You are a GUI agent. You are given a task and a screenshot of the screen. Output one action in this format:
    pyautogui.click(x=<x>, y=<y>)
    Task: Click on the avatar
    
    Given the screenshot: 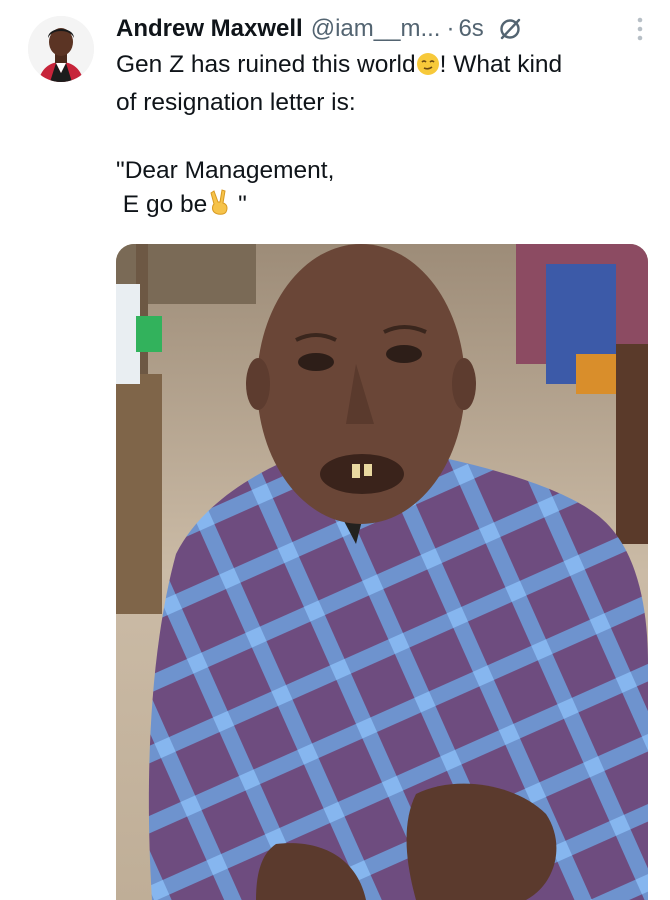 What is the action you would take?
    pyautogui.click(x=61, y=49)
    